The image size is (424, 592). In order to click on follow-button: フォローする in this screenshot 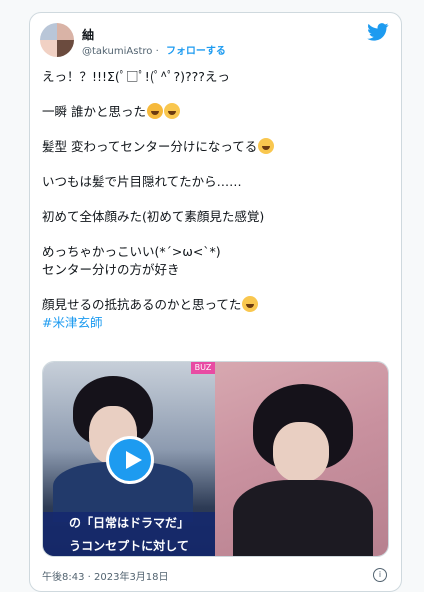, I will do `click(196, 51)`.